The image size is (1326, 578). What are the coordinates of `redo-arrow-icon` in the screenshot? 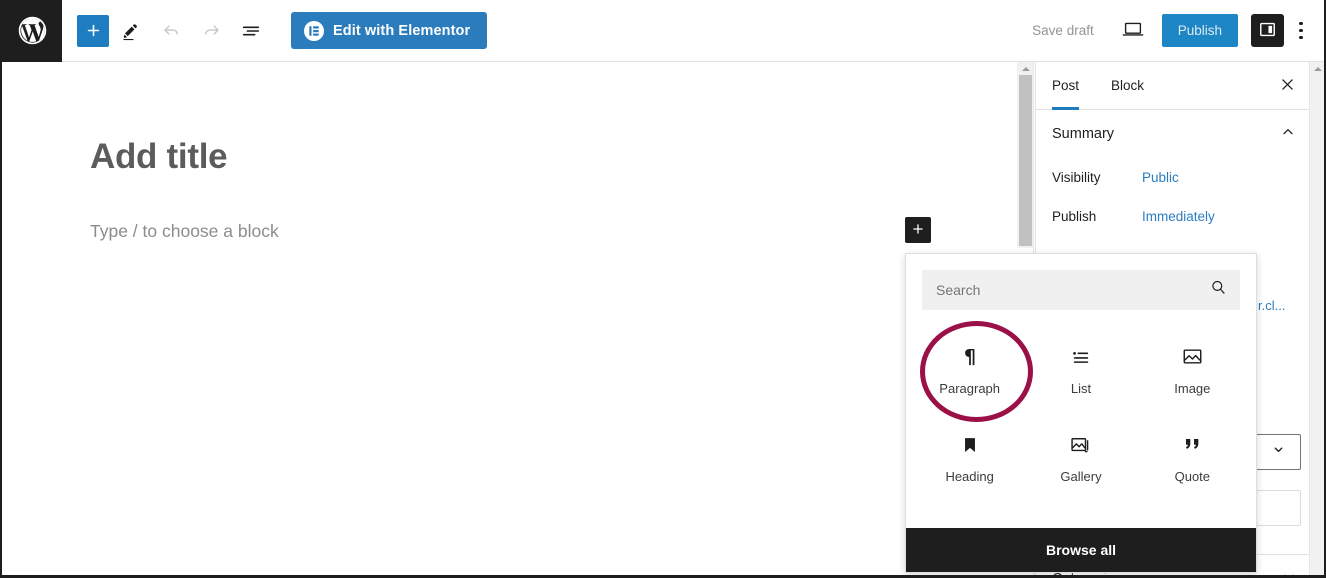 It's located at (211, 30).